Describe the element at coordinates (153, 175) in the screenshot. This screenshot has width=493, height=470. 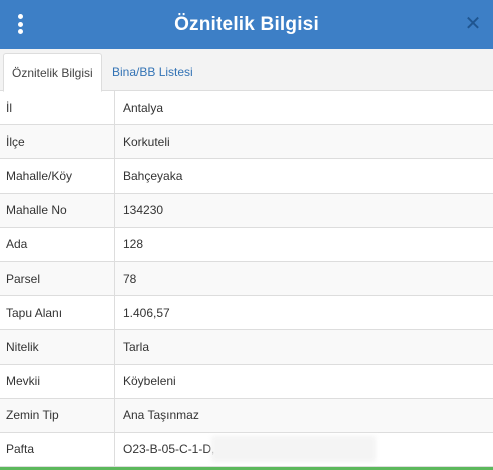
I see `attribute-value: Bahçeyaka` at that location.